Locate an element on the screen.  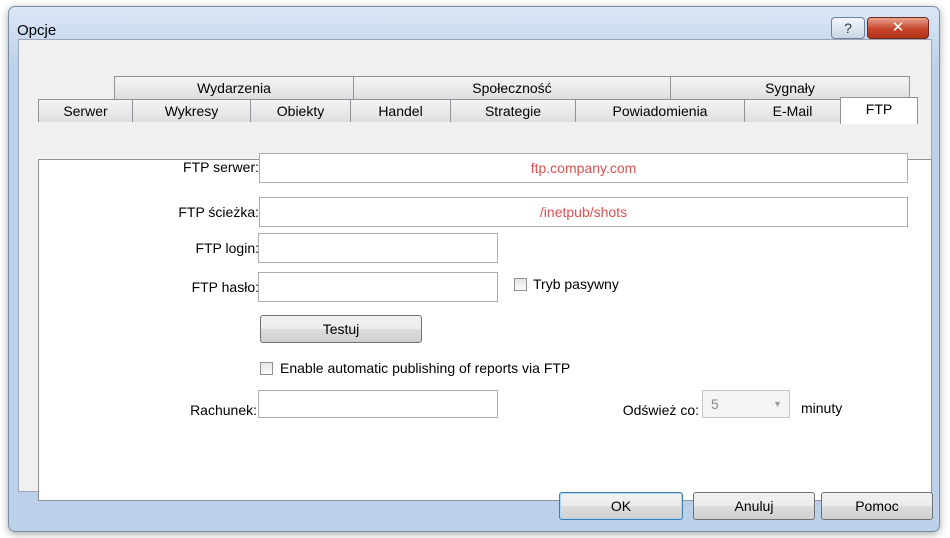
chevron-down-icon: ▼ is located at coordinates (777, 404).